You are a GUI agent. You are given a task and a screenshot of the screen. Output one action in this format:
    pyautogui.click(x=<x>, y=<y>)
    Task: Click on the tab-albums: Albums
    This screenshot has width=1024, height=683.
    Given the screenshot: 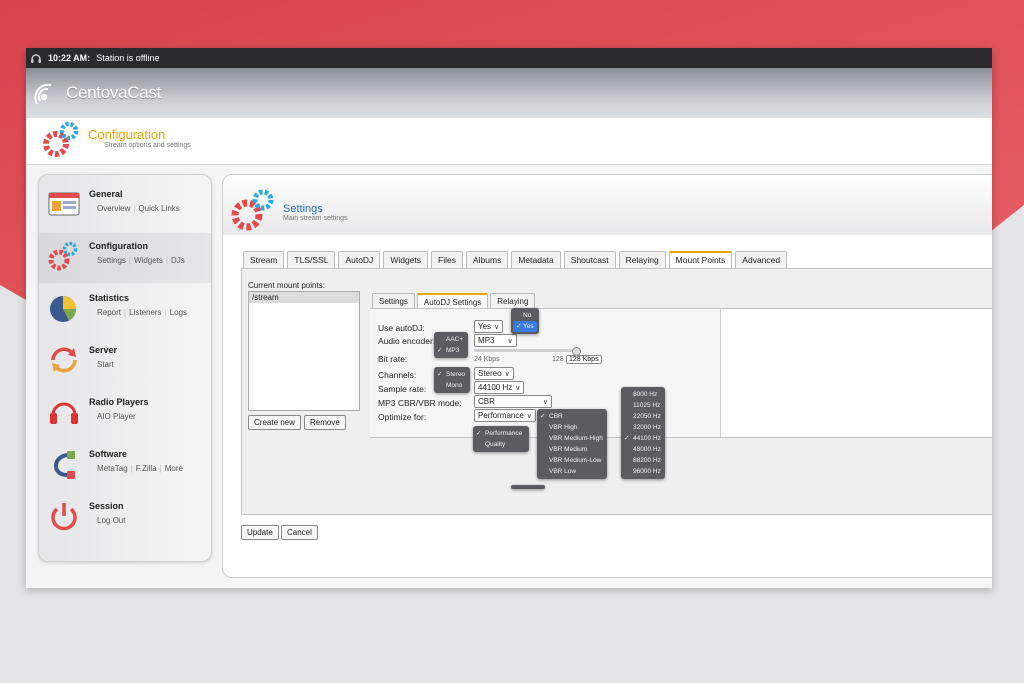 What is the action you would take?
    pyautogui.click(x=487, y=259)
    